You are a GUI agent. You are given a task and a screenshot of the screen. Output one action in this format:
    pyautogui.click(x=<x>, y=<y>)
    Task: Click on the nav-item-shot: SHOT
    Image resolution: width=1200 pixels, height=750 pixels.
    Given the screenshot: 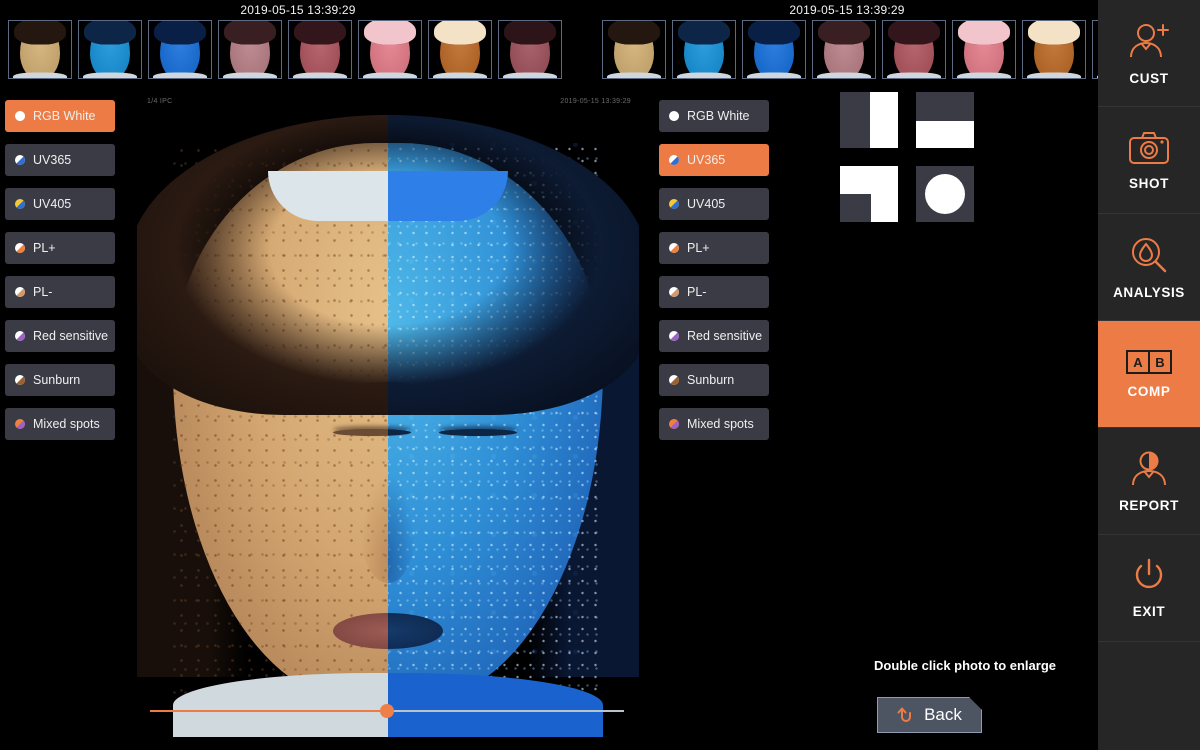 What is the action you would take?
    pyautogui.click(x=1149, y=160)
    